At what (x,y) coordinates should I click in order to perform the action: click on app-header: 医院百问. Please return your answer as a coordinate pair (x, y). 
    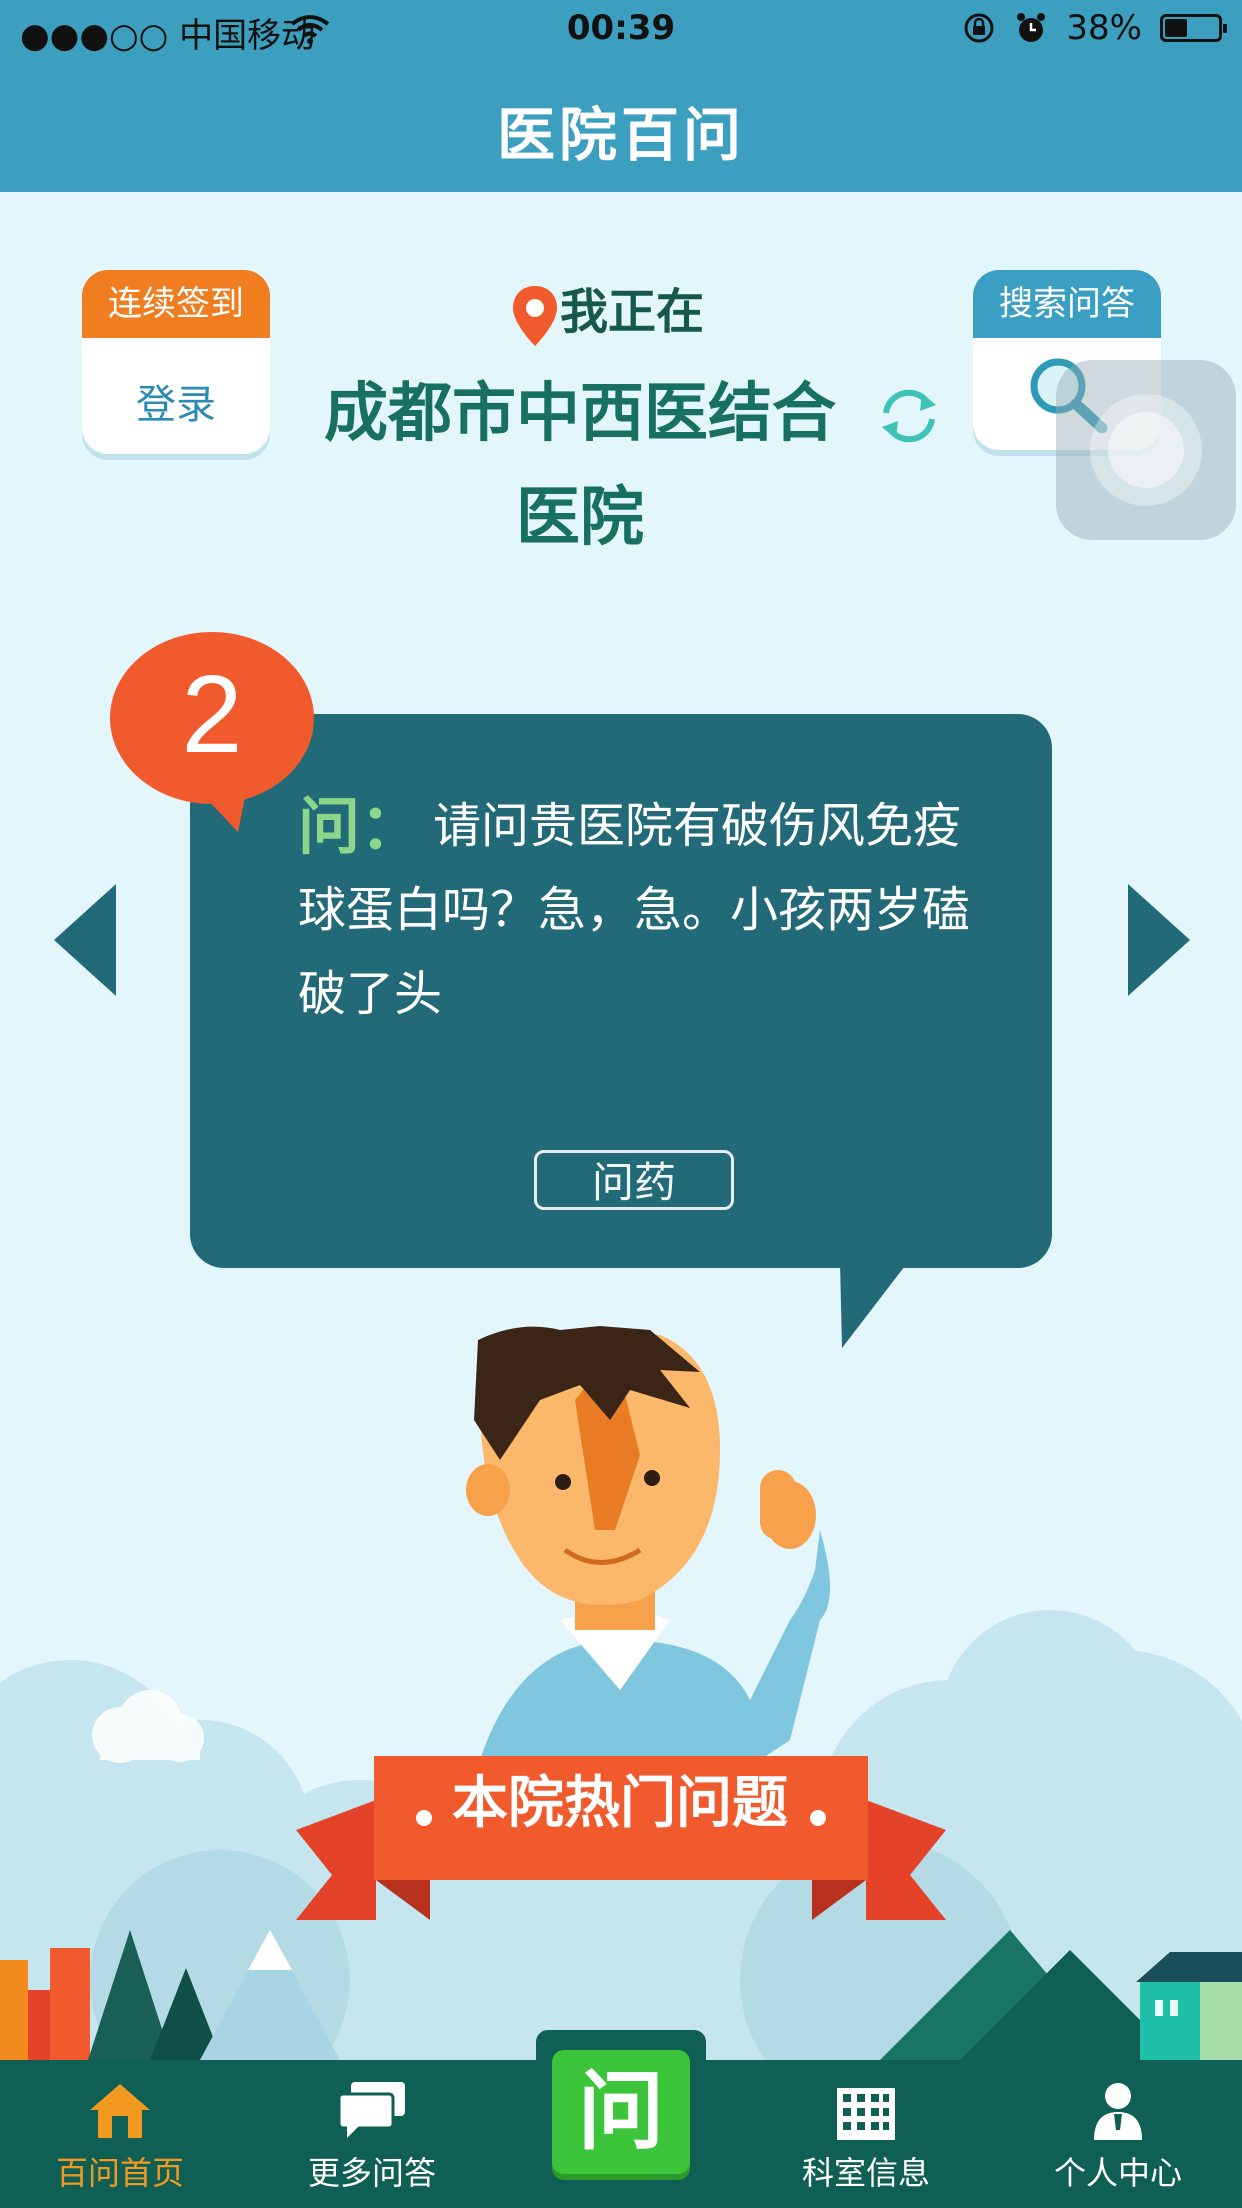
    Looking at the image, I should click on (621, 126).